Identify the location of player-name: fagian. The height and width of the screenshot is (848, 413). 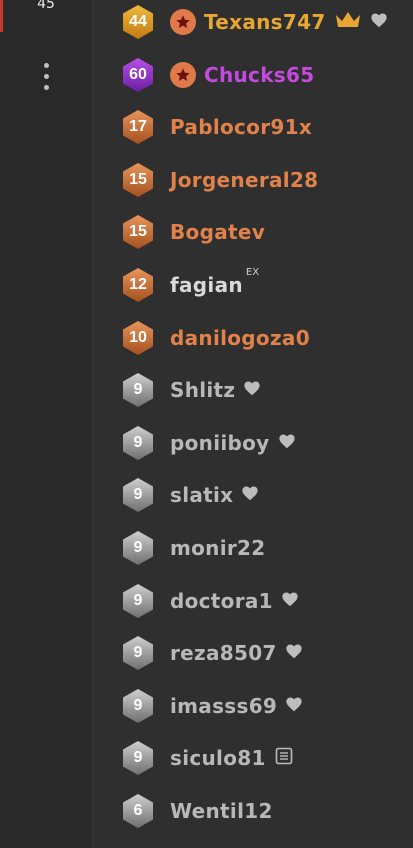
(206, 285).